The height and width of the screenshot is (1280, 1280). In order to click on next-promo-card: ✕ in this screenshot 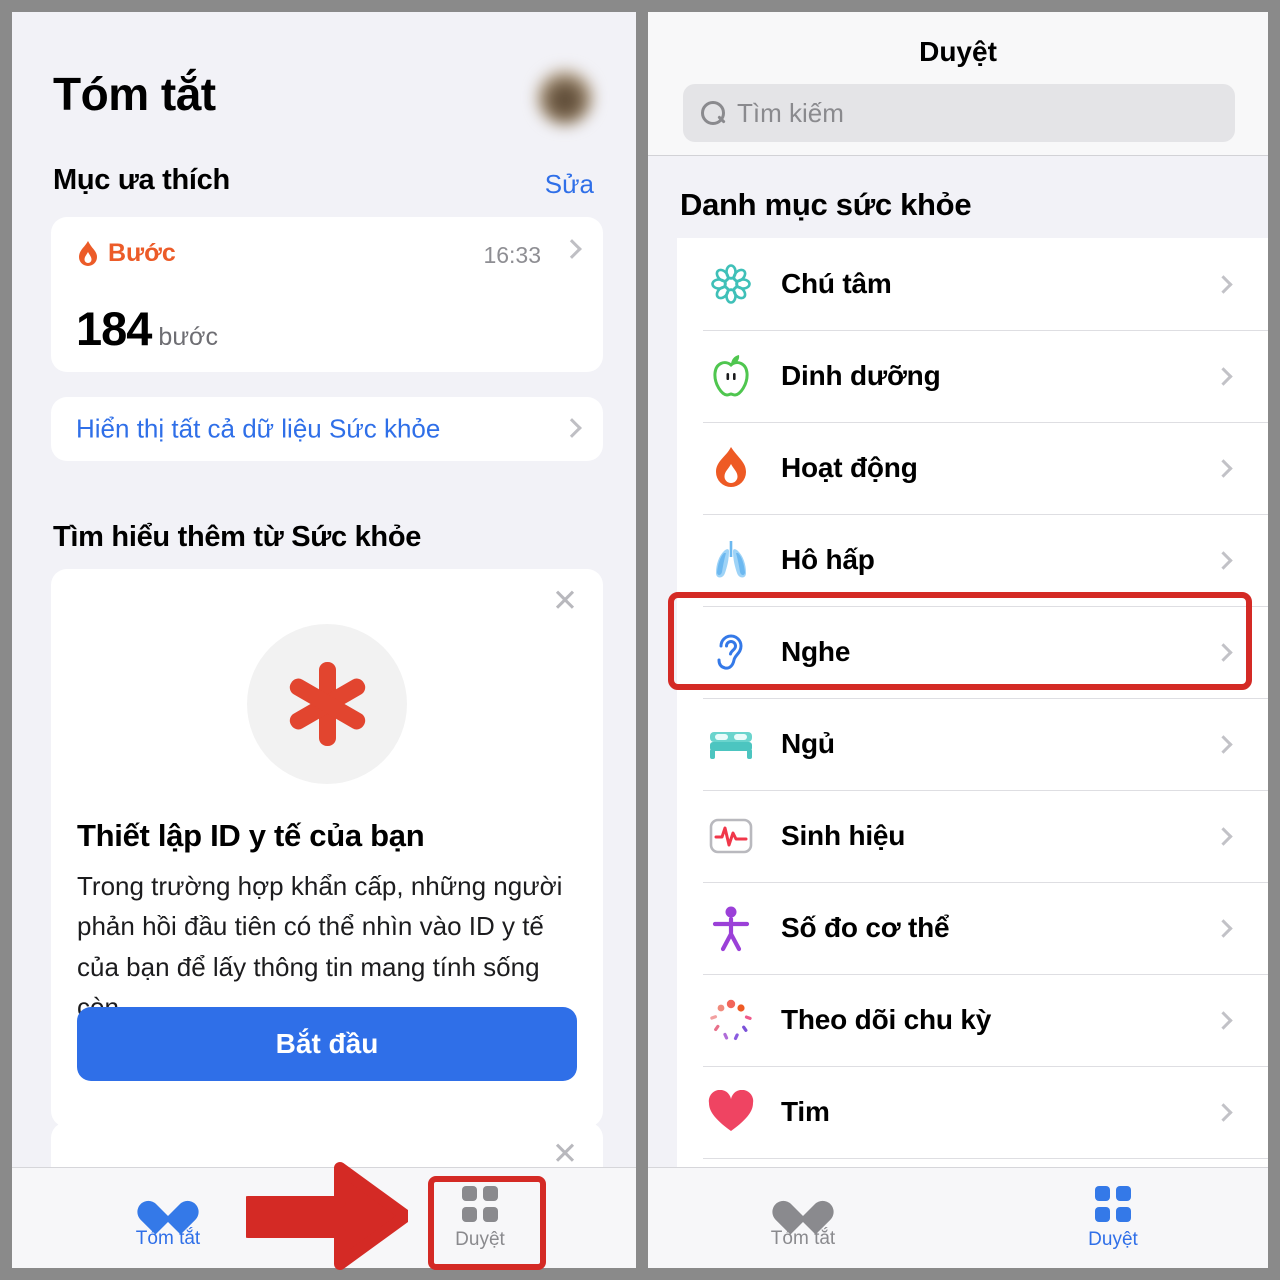, I will do `click(327, 1144)`.